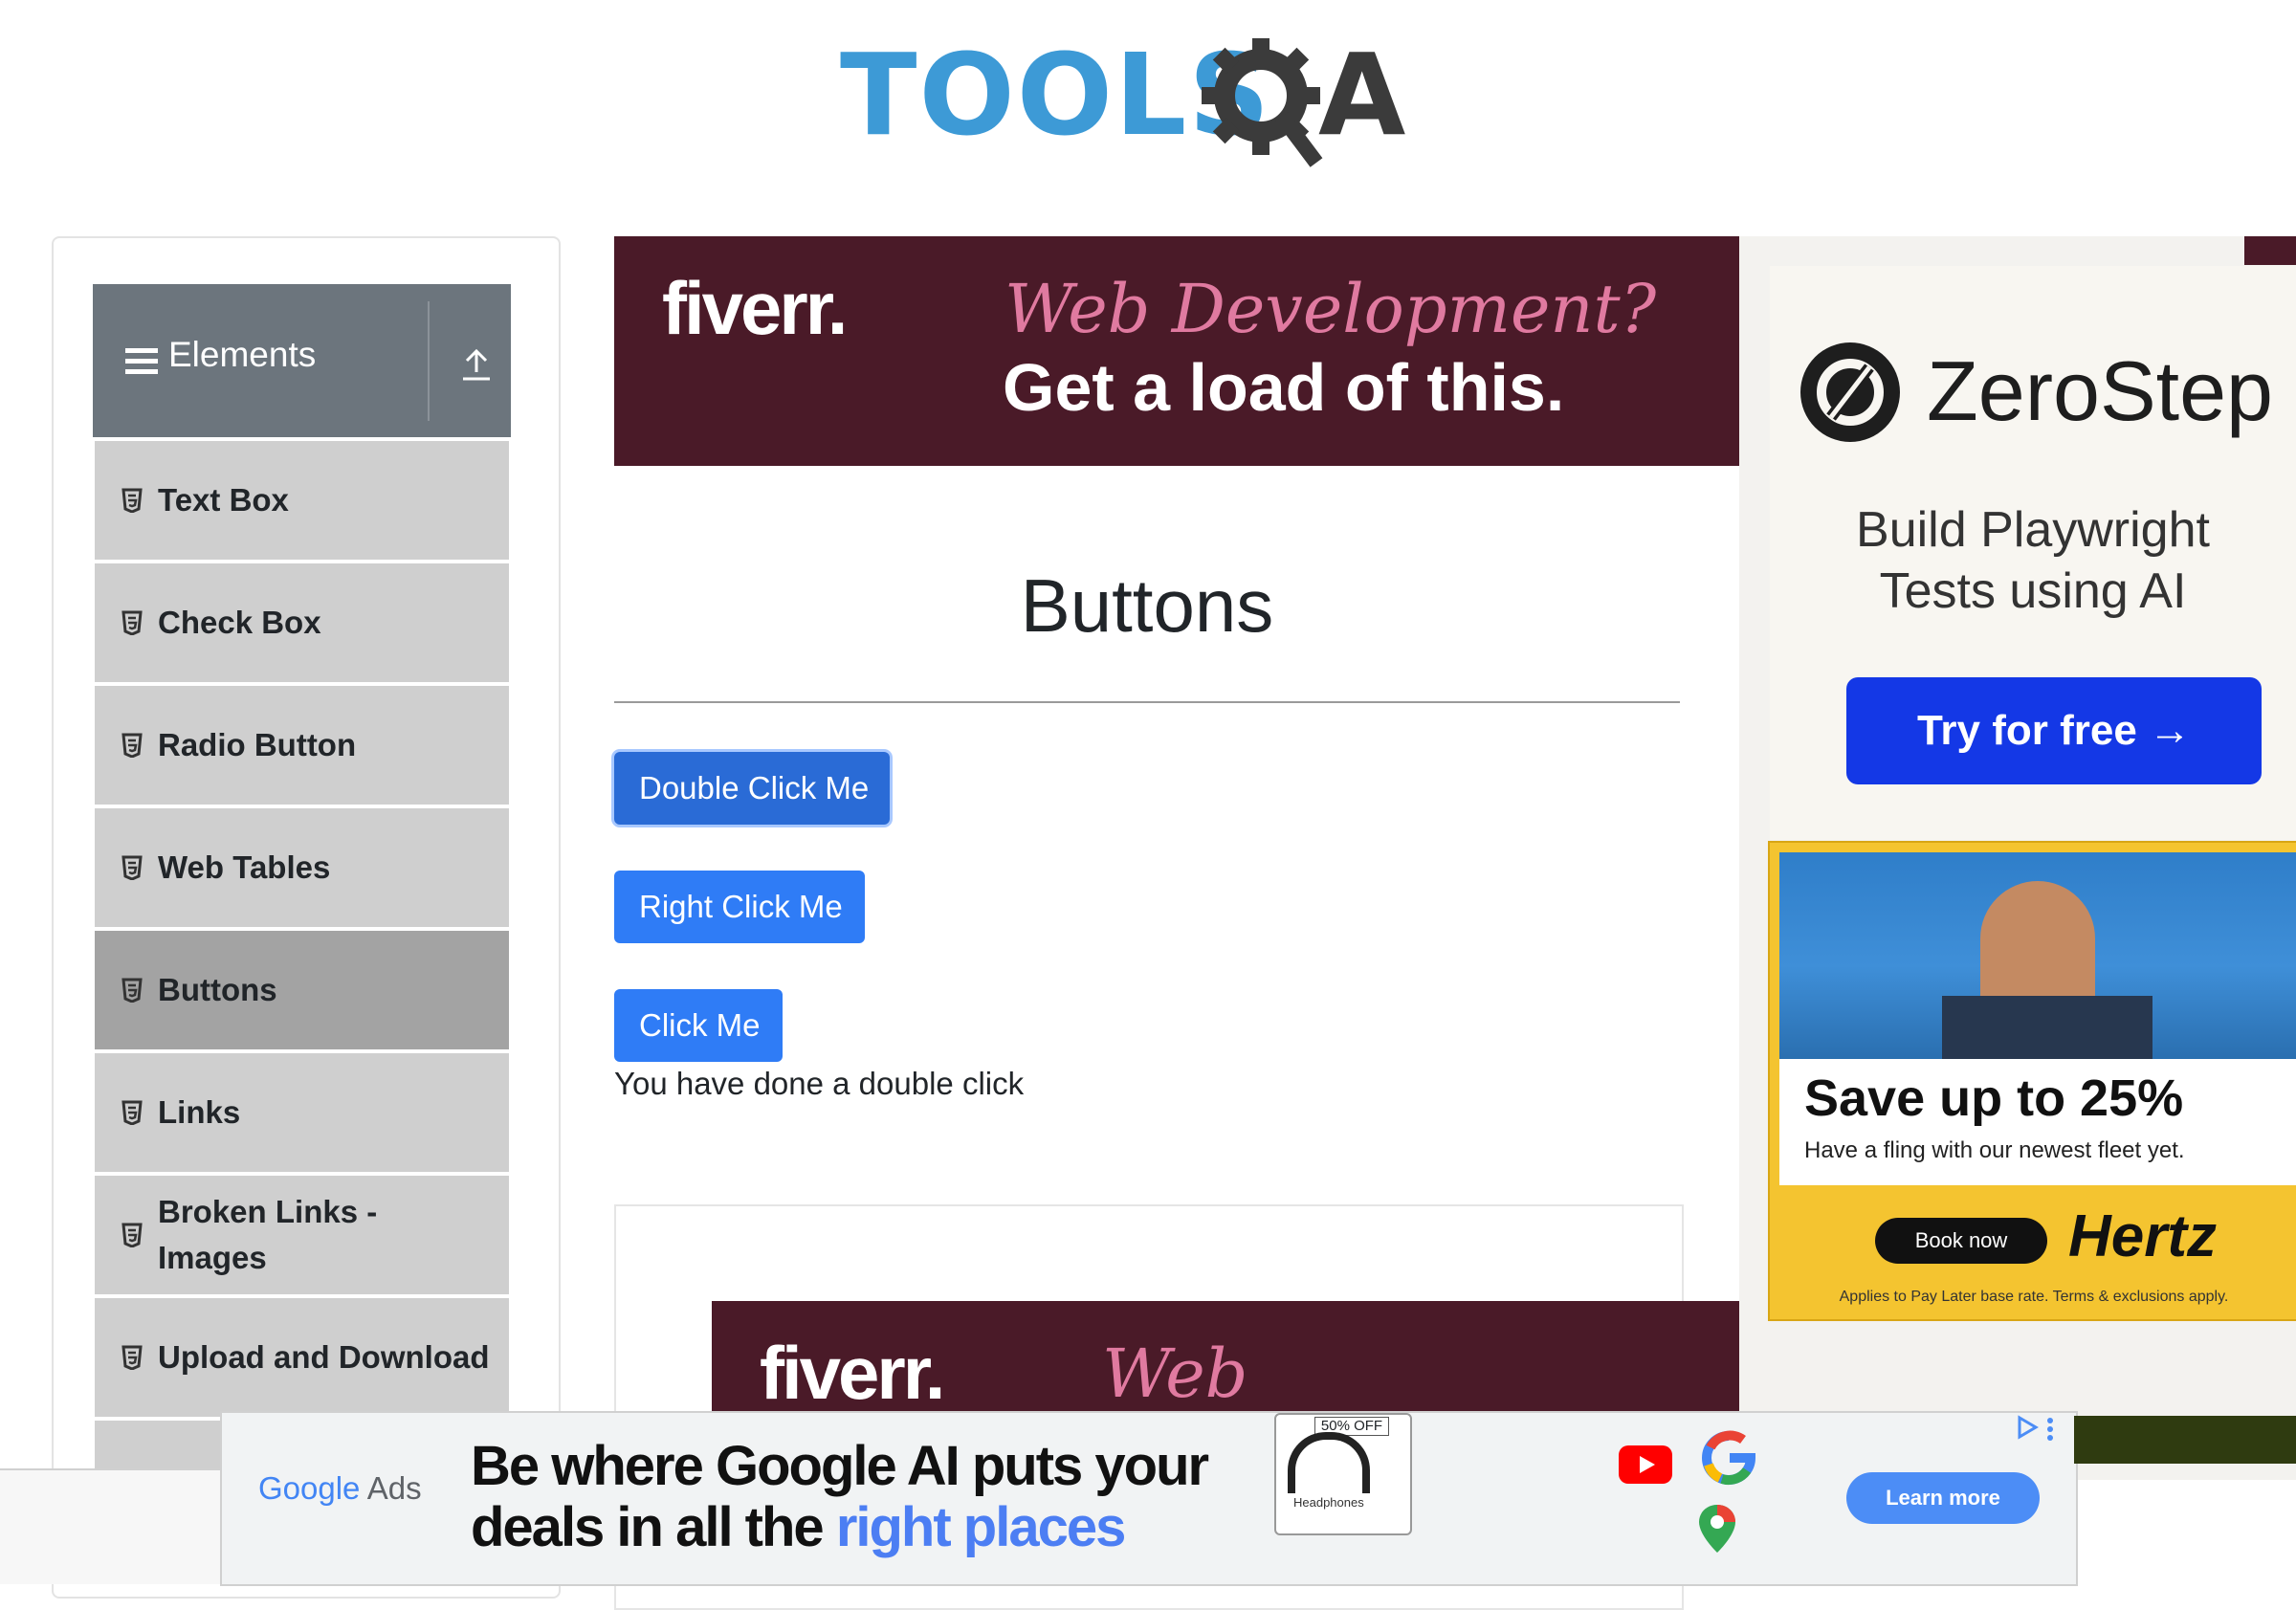 This screenshot has width=2296, height=1610. Describe the element at coordinates (1329, 1462) in the screenshot. I see `headphones-icon` at that location.